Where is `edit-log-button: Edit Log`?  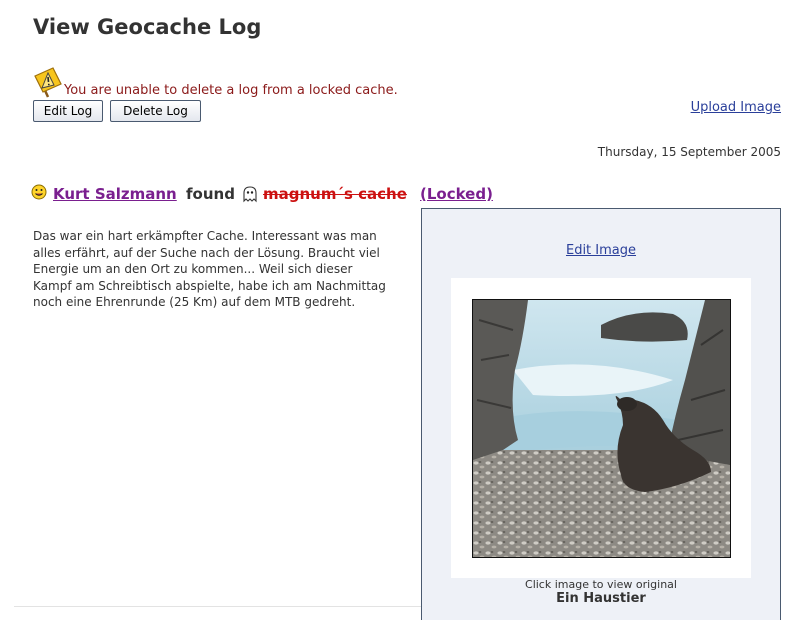 edit-log-button: Edit Log is located at coordinates (68, 111).